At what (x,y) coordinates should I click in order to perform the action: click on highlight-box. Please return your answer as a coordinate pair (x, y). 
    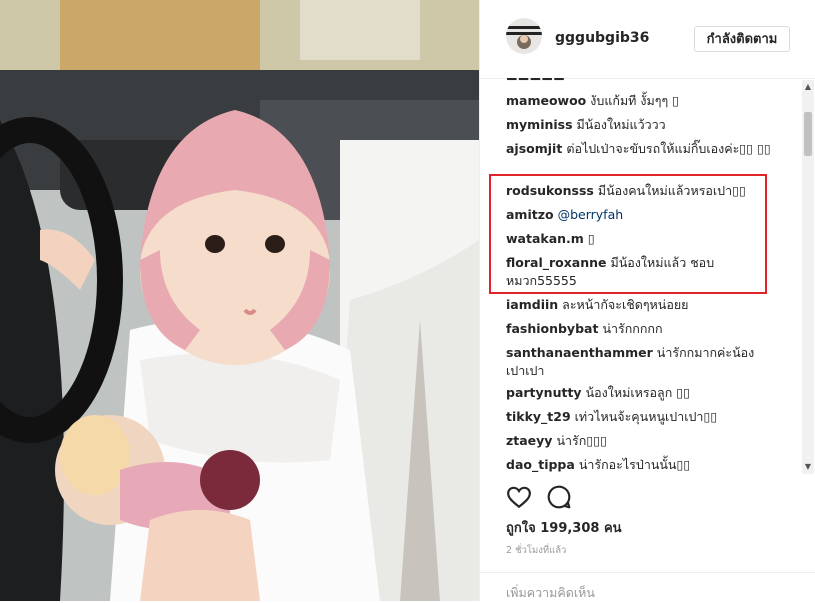
    Looking at the image, I should click on (628, 234).